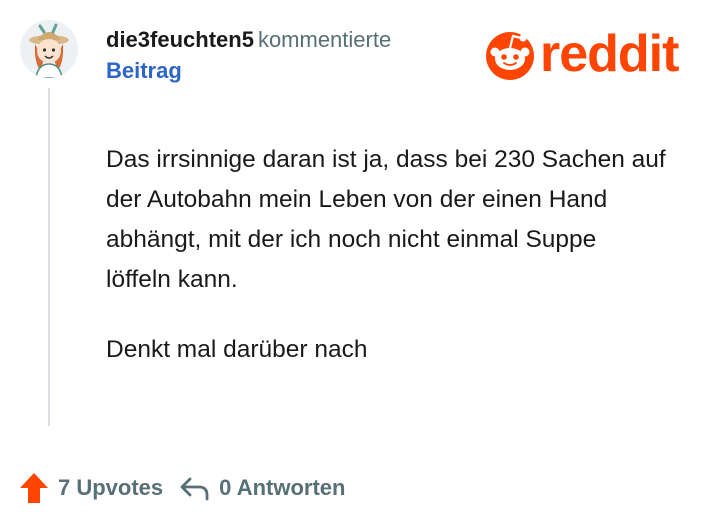  I want to click on comment-header: die3feuchten5 kommentierte Beitrag, so click(286, 55).